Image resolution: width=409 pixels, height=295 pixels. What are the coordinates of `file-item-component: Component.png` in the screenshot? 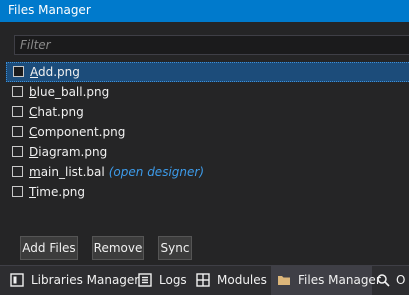 It's located at (207, 132).